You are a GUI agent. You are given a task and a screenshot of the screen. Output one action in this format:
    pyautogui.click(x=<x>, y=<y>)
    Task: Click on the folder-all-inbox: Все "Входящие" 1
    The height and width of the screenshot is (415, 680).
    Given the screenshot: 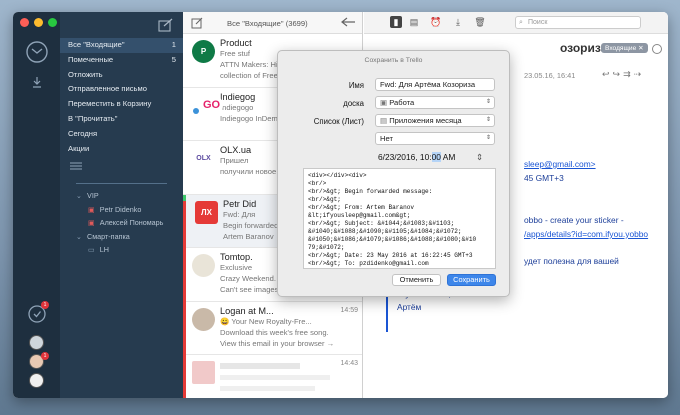 What is the action you would take?
    pyautogui.click(x=121, y=45)
    